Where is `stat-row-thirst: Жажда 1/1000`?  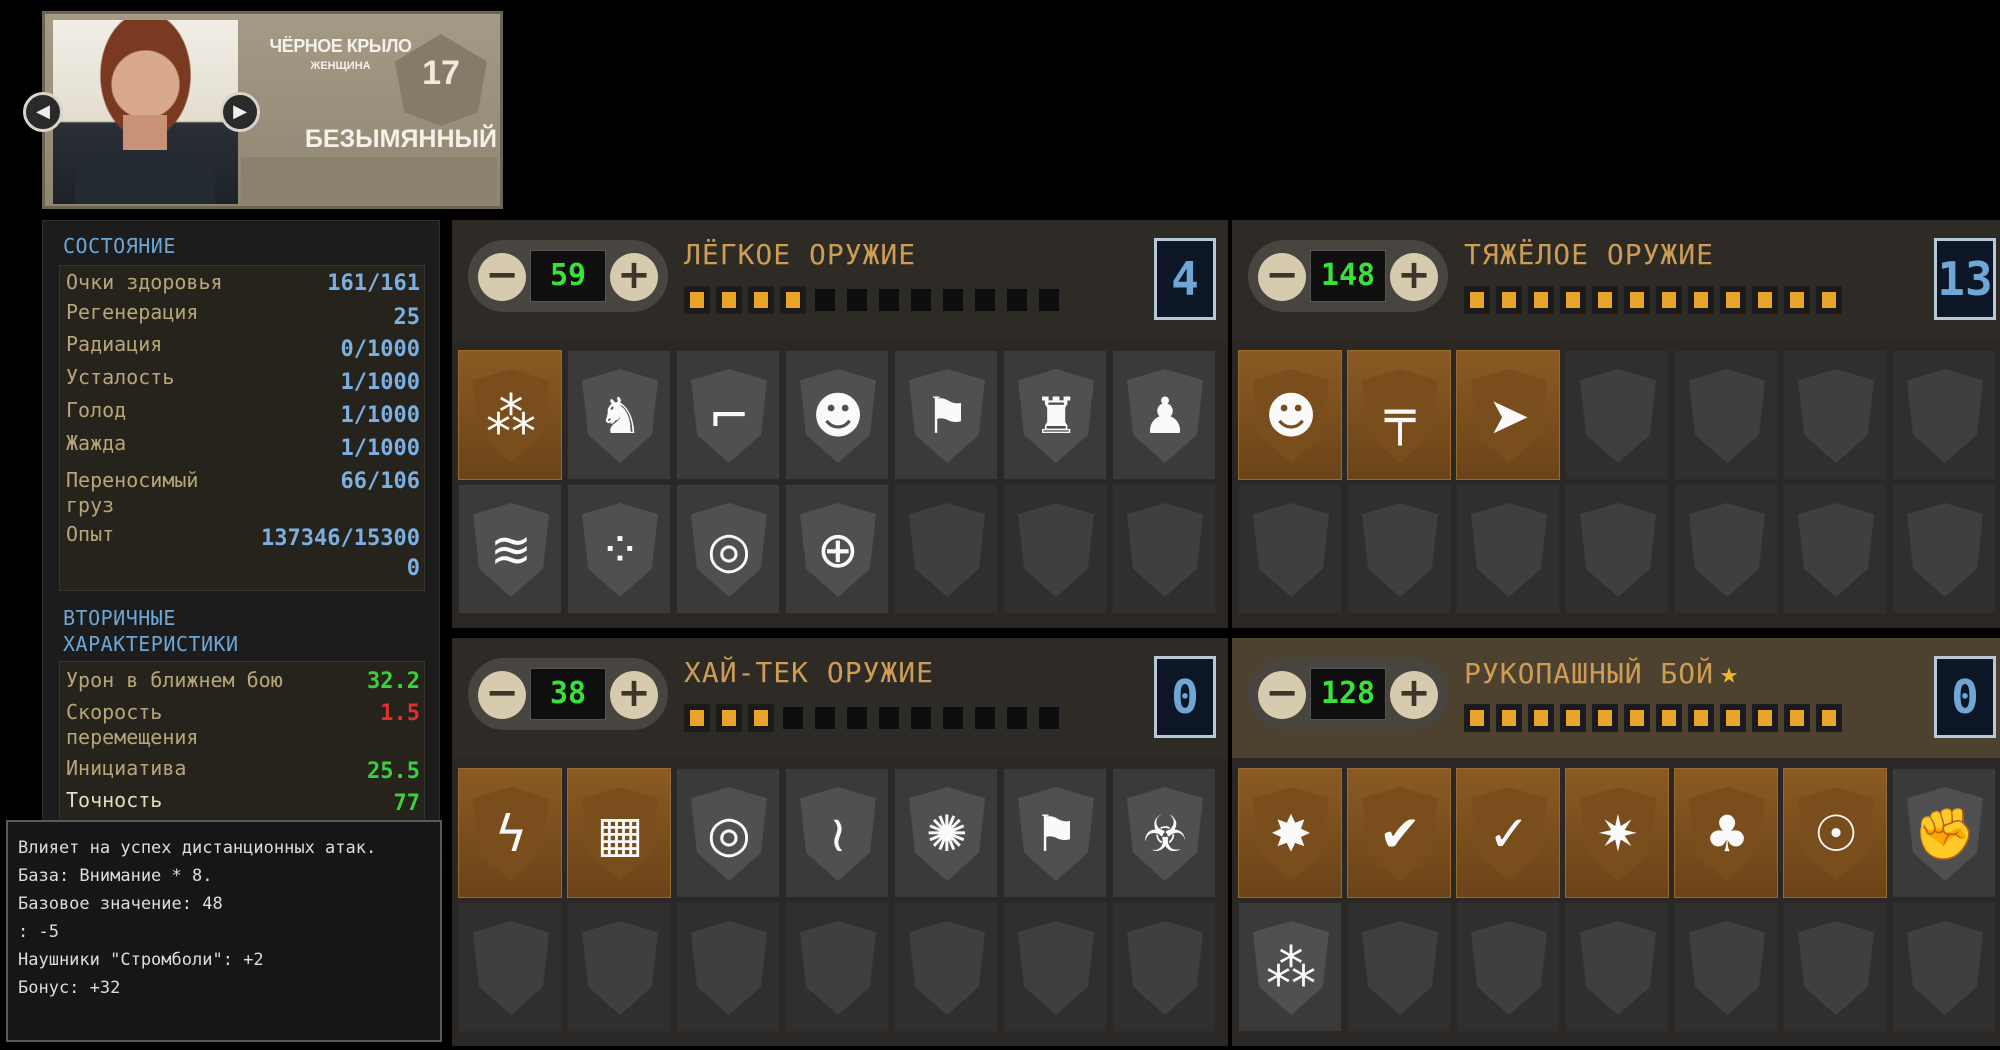
stat-row-thirst: Жажда 1/1000 is located at coordinates (243, 446).